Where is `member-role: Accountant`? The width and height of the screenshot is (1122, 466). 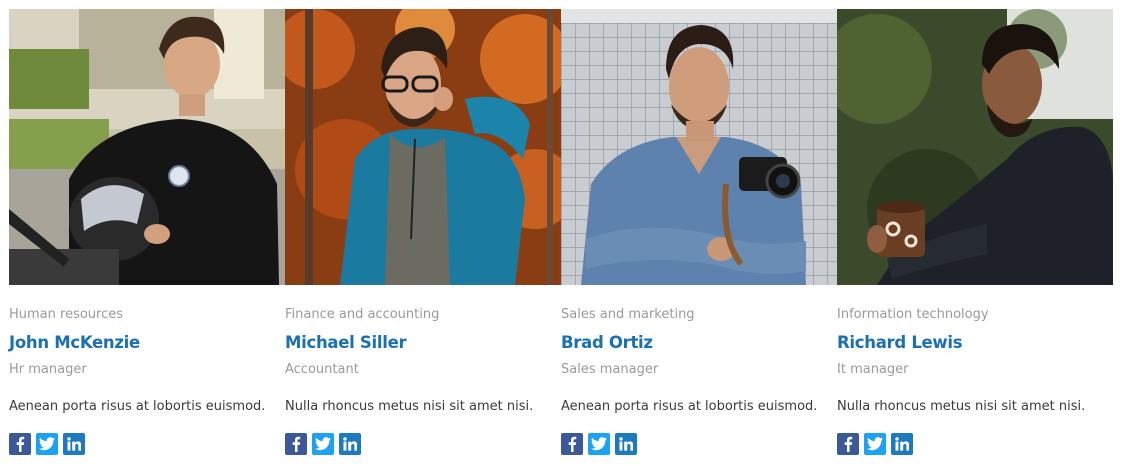 member-role: Accountant is located at coordinates (322, 369).